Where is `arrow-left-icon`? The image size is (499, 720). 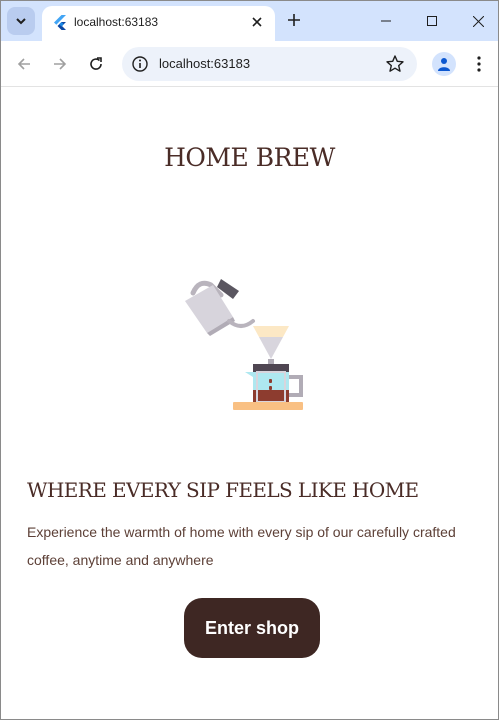
arrow-left-icon is located at coordinates (23, 64).